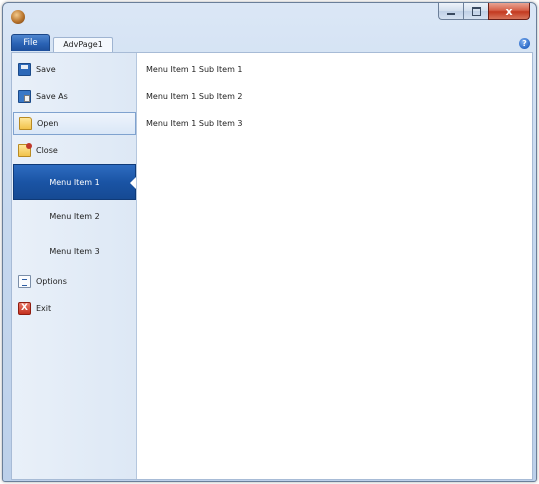 The width and height of the screenshot is (539, 484). What do you see at coordinates (74, 150) in the screenshot?
I see `close-button: Close` at bounding box center [74, 150].